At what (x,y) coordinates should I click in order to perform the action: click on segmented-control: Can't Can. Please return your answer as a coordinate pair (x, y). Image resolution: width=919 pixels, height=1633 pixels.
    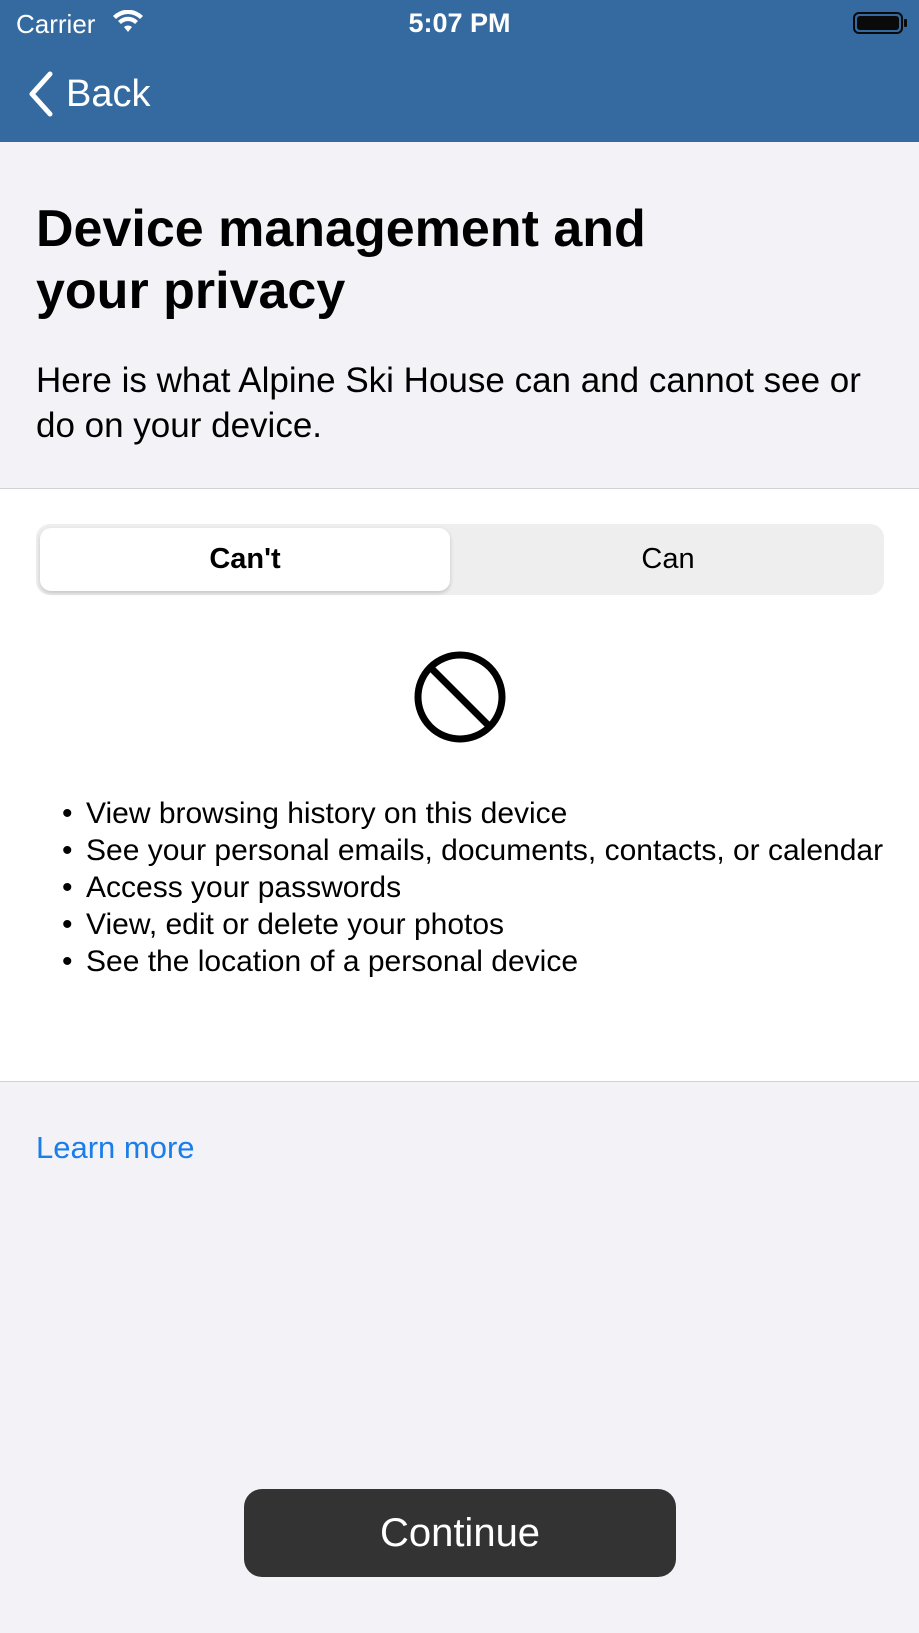
    Looking at the image, I should click on (460, 559).